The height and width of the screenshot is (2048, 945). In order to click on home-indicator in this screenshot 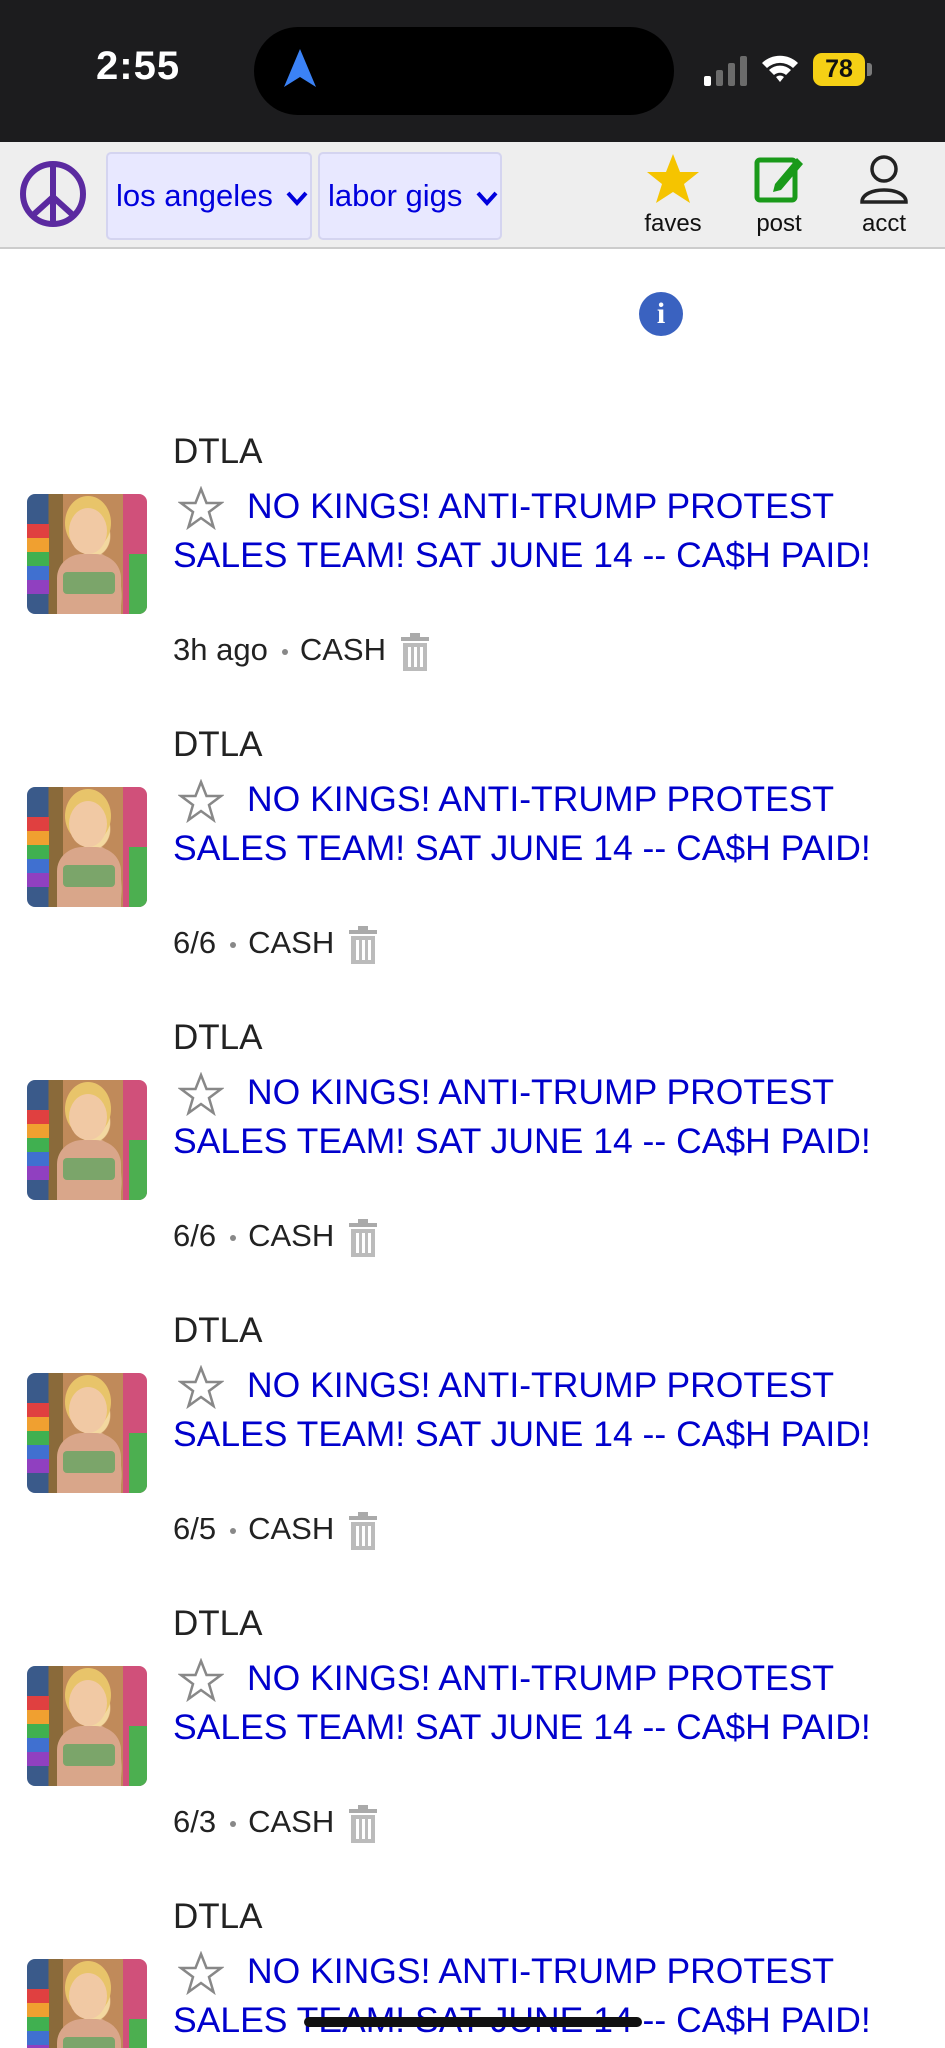, I will do `click(473, 2022)`.